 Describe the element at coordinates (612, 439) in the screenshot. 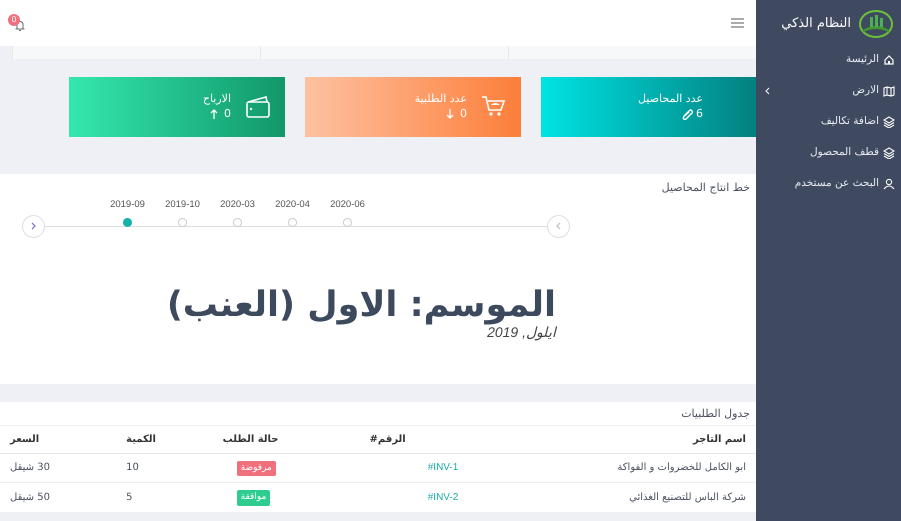

I see `column-header: اسم التاجر` at that location.